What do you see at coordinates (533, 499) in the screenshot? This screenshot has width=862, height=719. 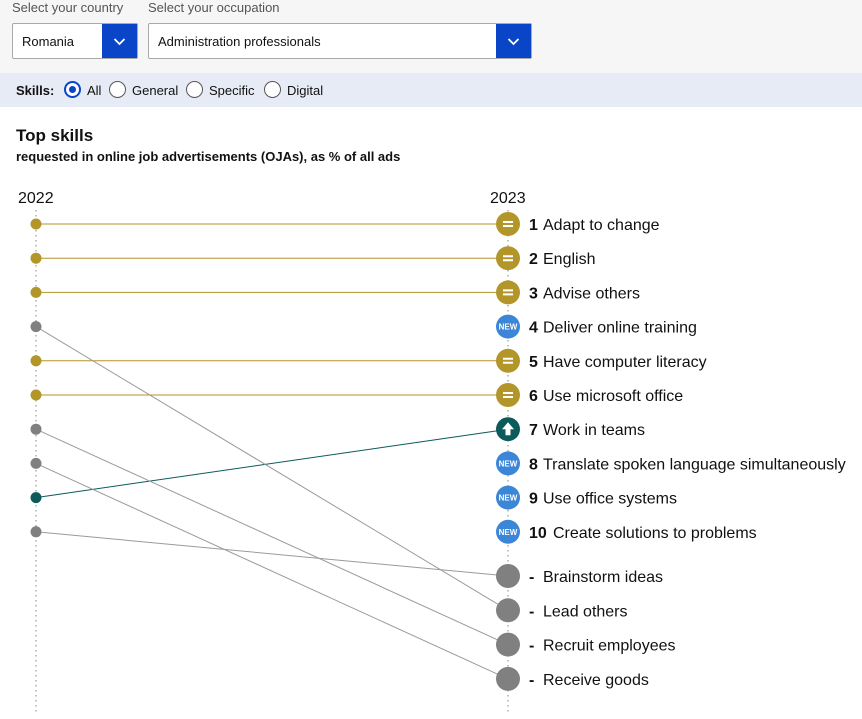 I see `rank-number: 9` at bounding box center [533, 499].